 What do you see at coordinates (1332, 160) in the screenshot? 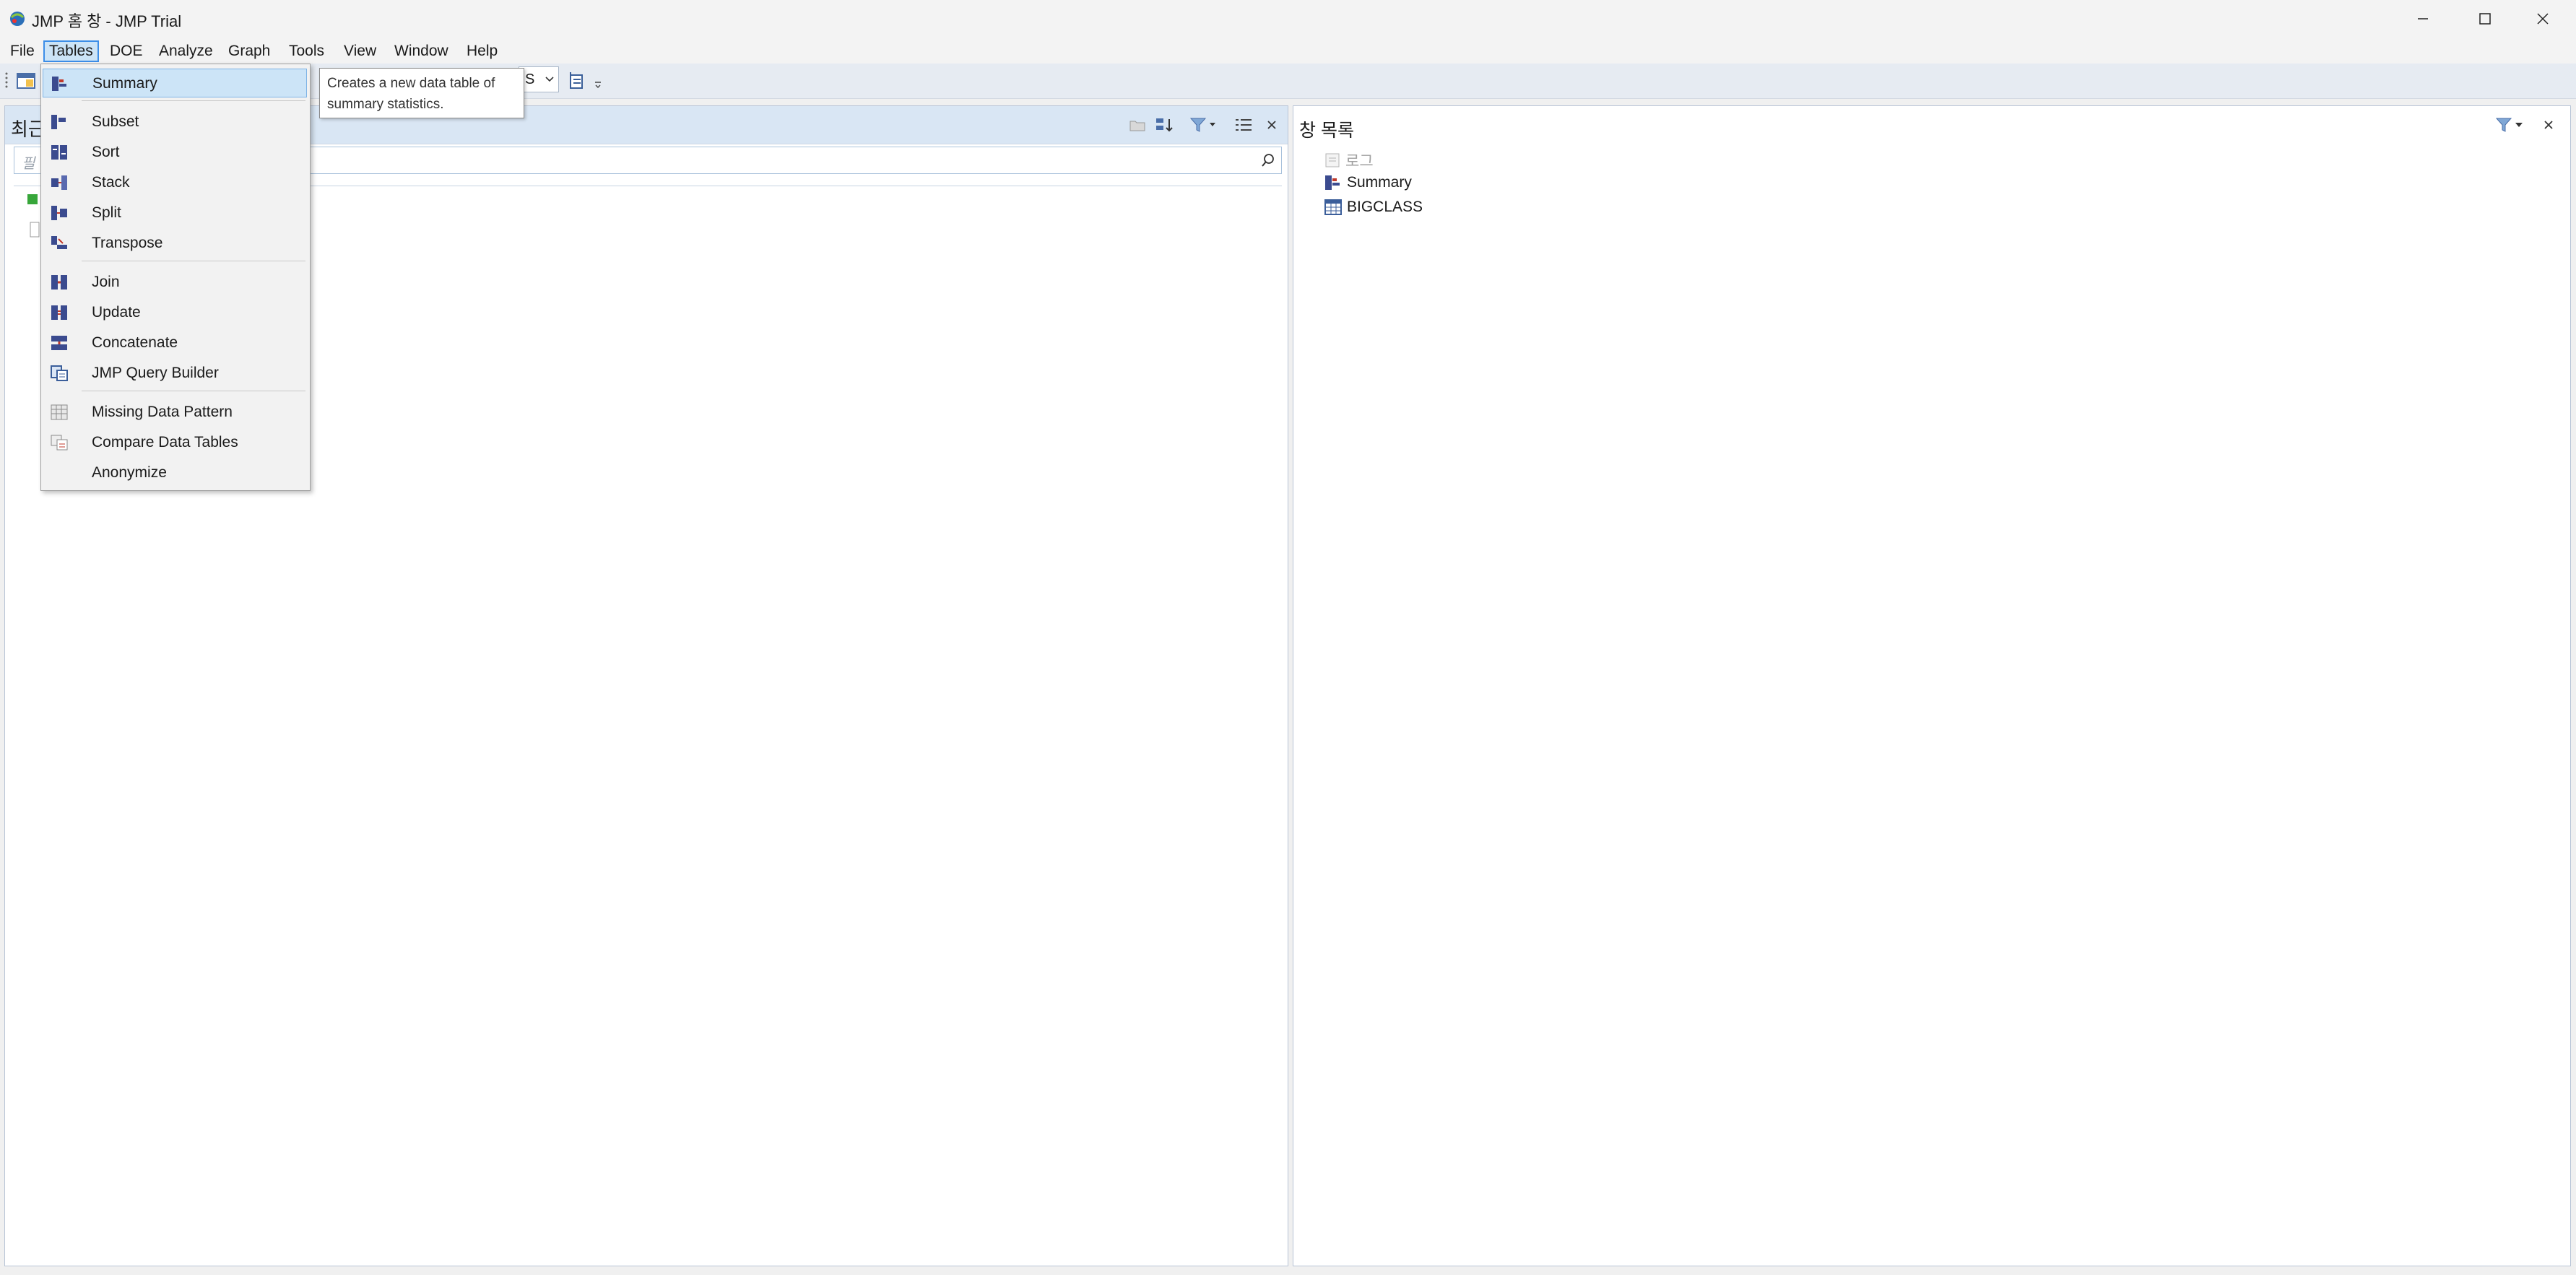
I see `log-icon` at bounding box center [1332, 160].